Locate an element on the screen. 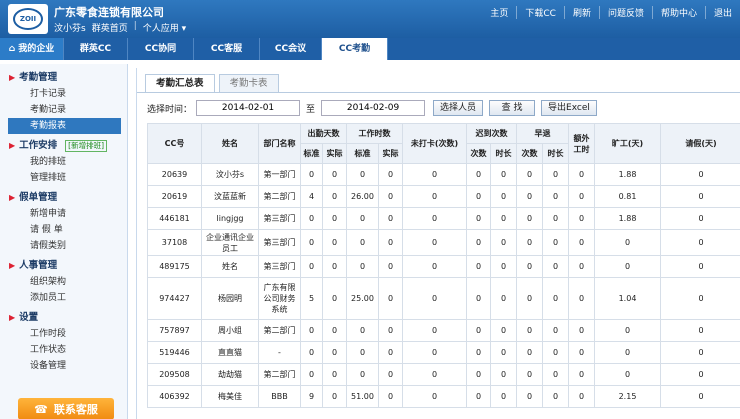  home-link: 群英首页 is located at coordinates (110, 27).